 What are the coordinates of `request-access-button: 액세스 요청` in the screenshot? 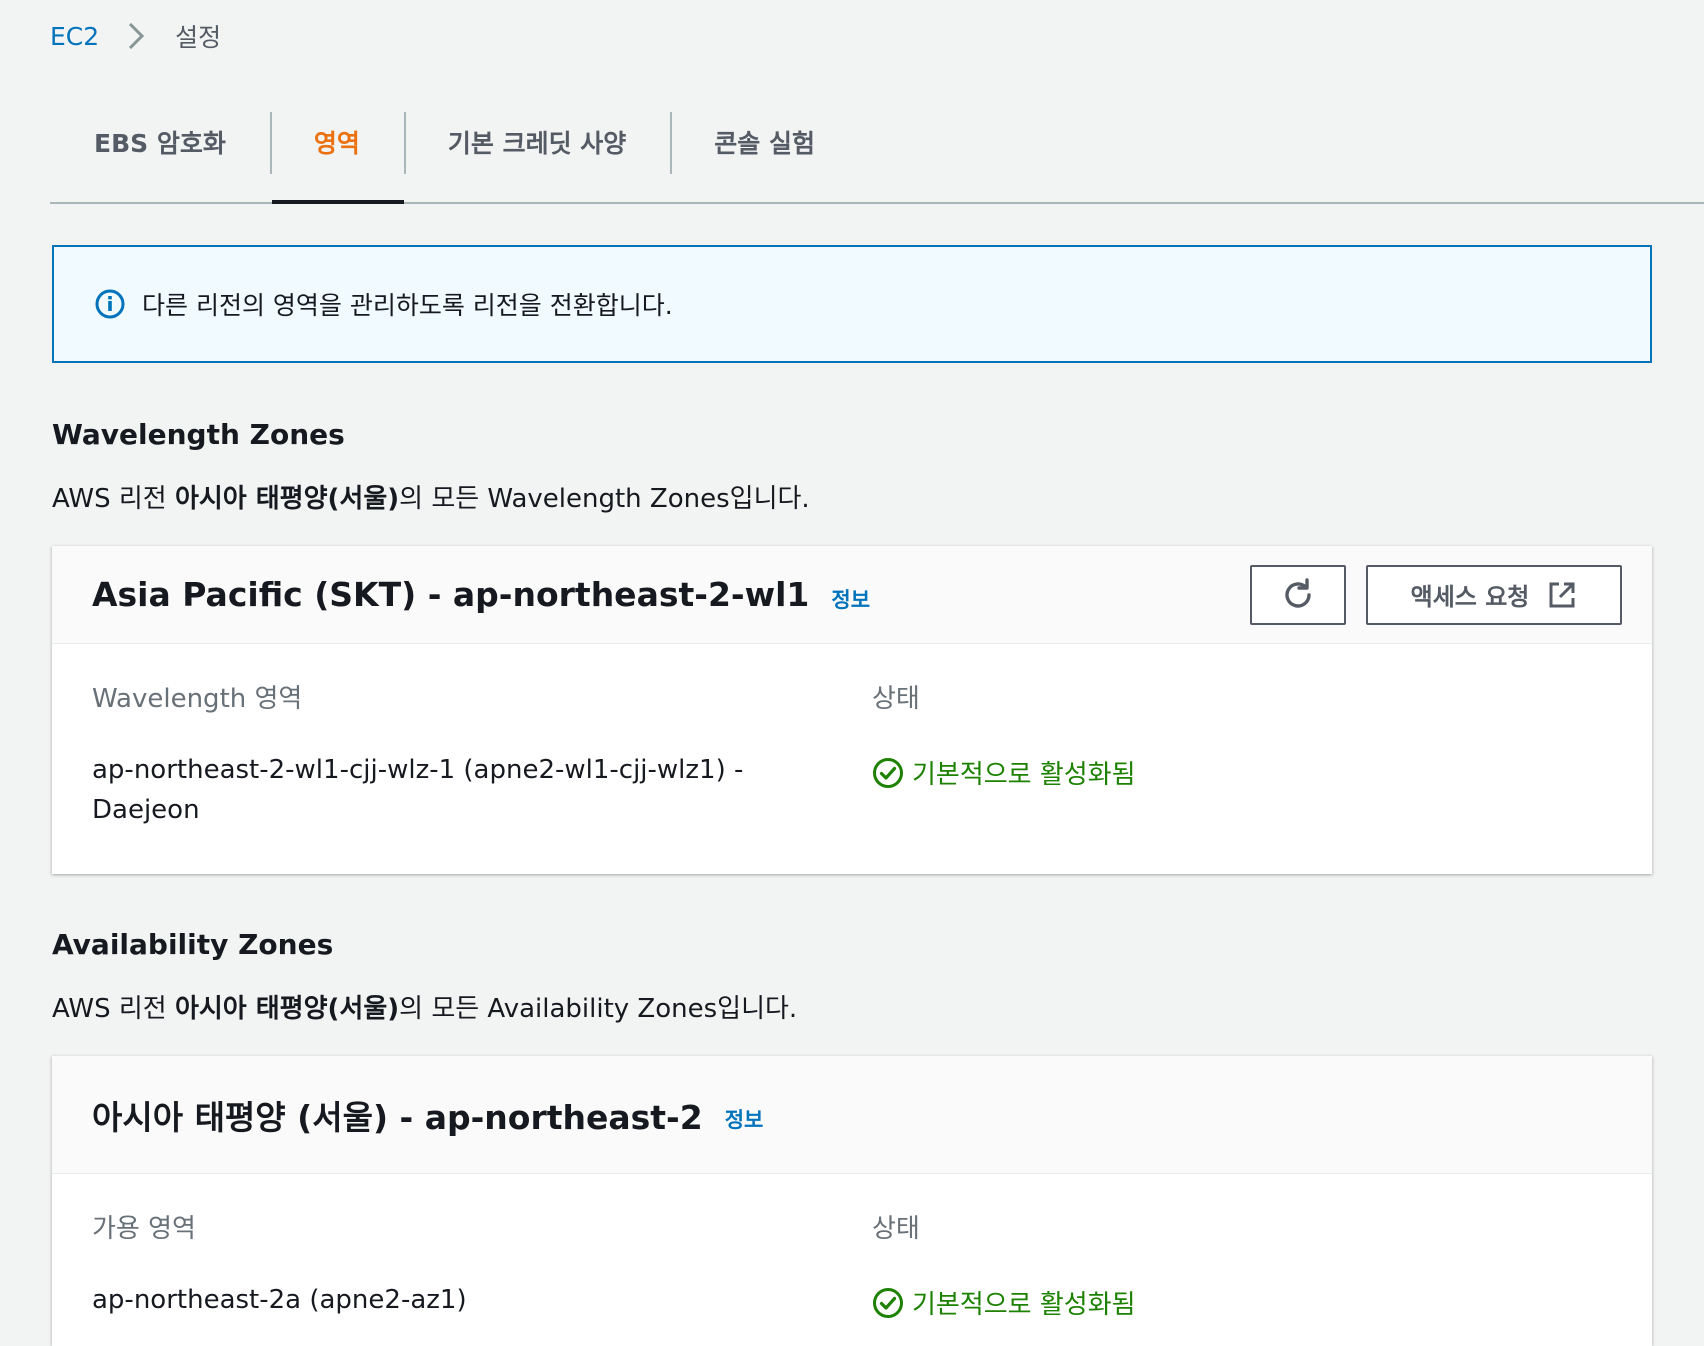 It's located at (1494, 594).